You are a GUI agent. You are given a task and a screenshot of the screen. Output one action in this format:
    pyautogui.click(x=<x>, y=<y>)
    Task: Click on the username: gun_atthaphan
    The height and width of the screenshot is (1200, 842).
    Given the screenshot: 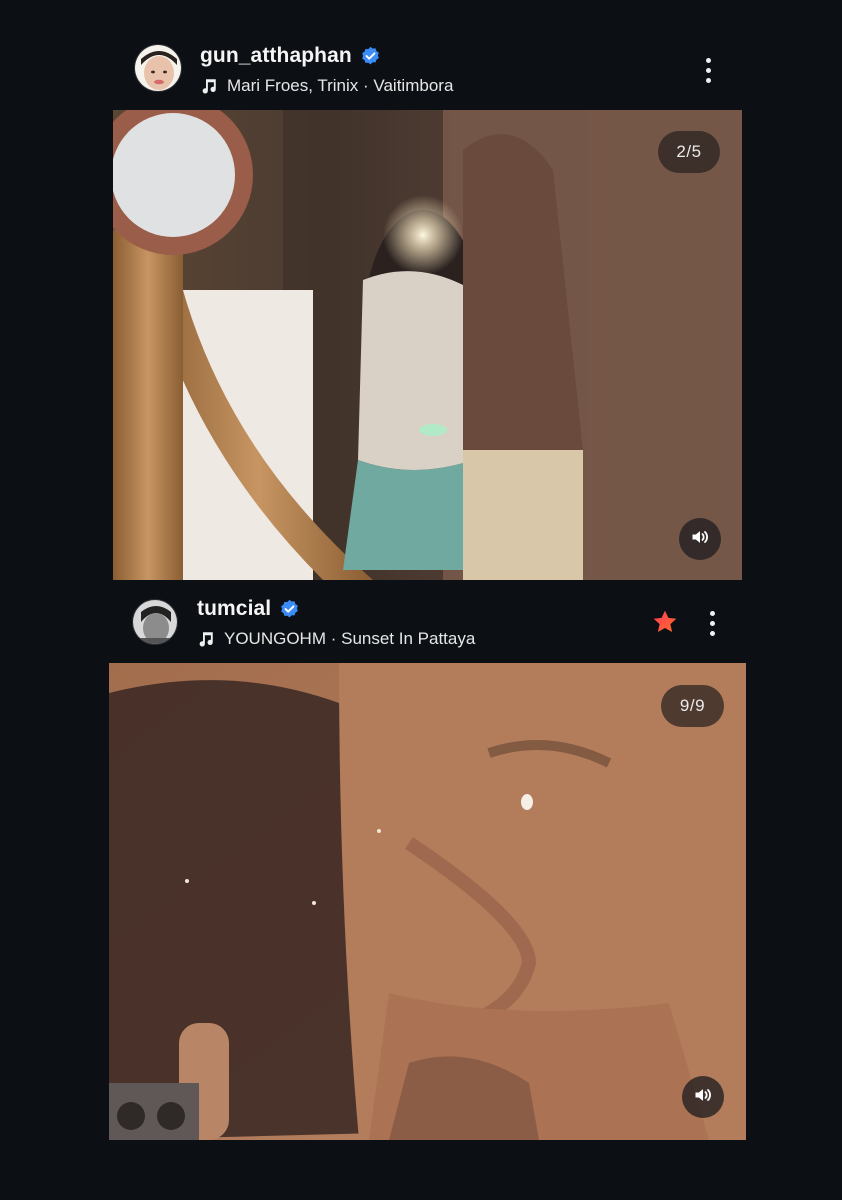 What is the action you would take?
    pyautogui.click(x=276, y=56)
    